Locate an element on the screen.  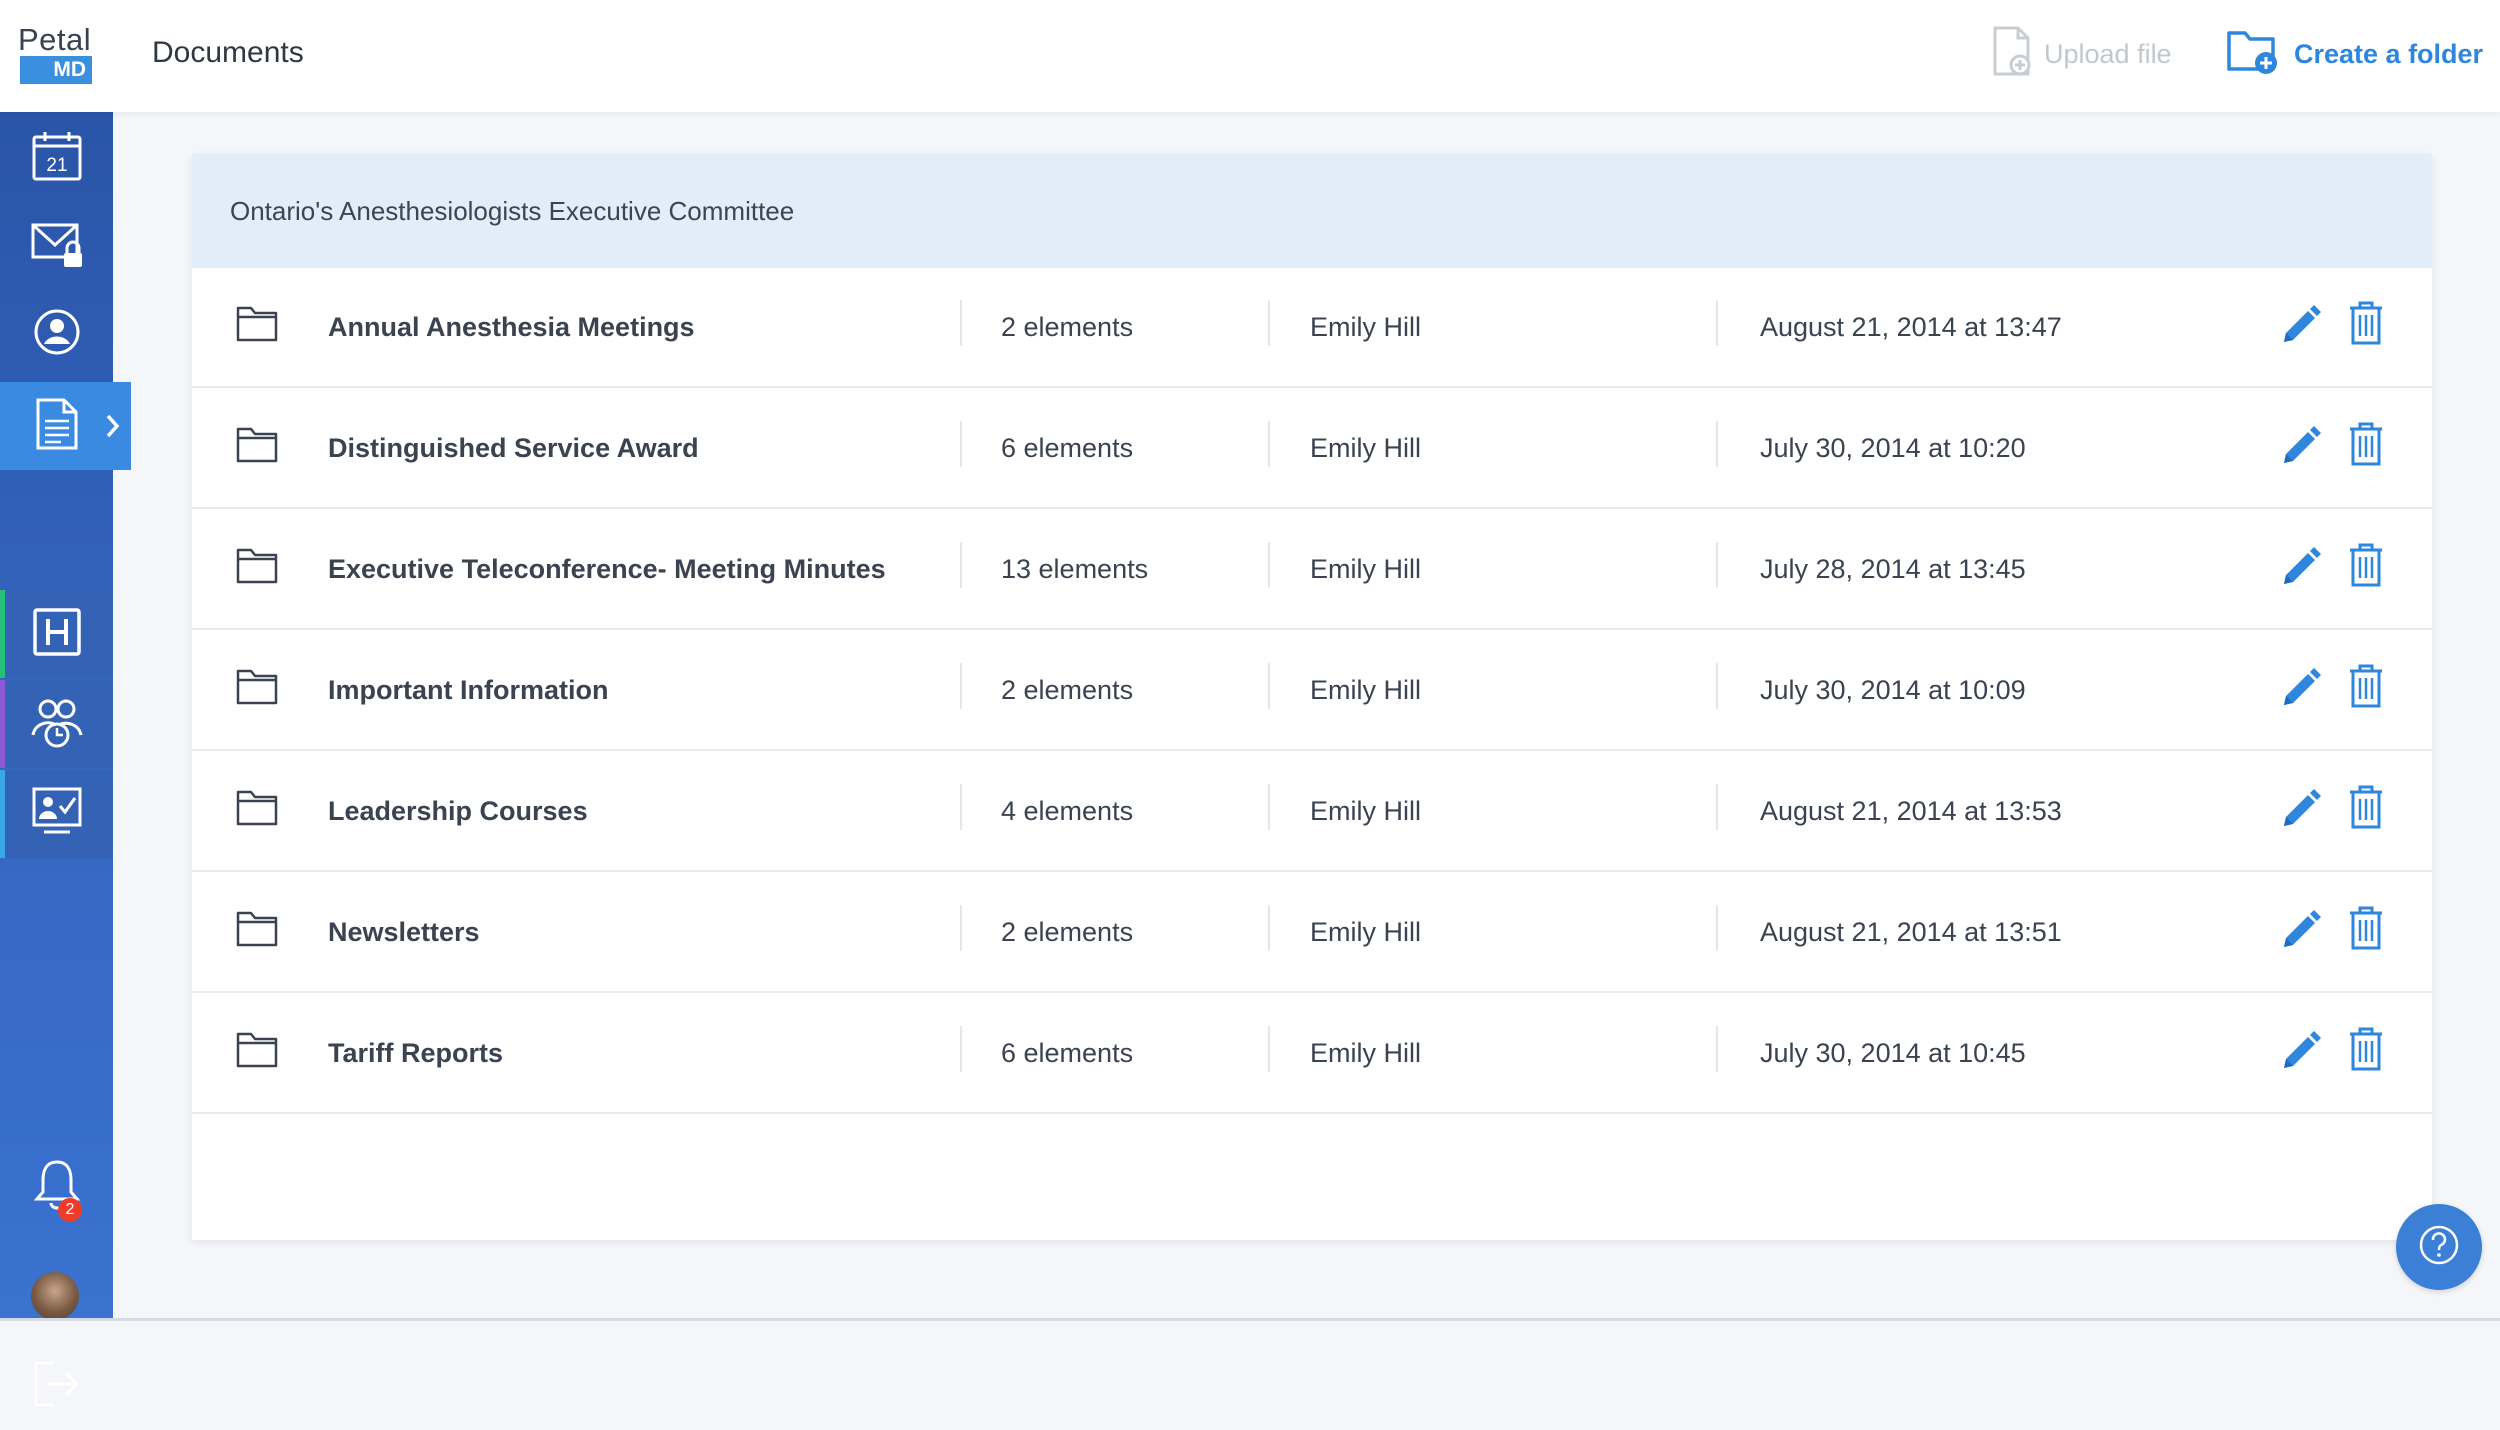
sidebar-item-documents is located at coordinates (65, 426).